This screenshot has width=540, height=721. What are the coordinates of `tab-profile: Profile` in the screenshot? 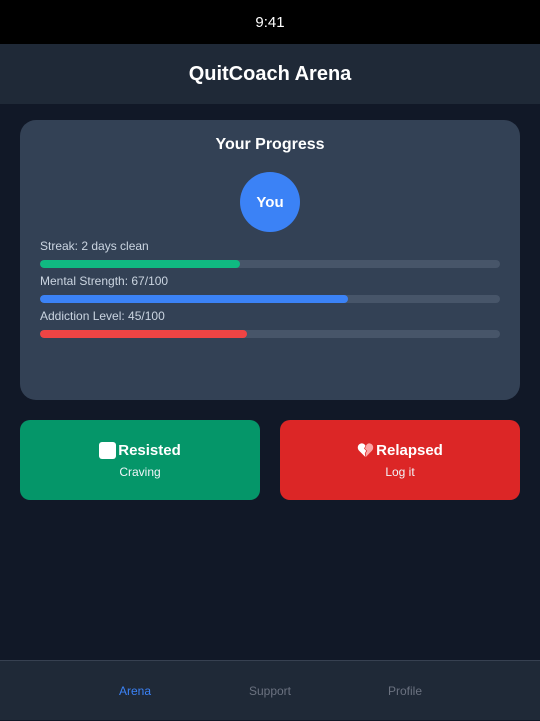 It's located at (405, 691).